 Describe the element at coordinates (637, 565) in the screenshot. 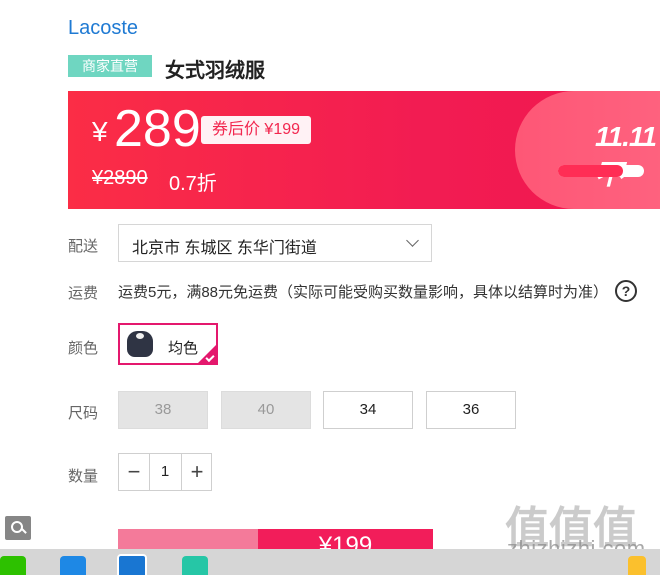

I see `tray-icon` at that location.